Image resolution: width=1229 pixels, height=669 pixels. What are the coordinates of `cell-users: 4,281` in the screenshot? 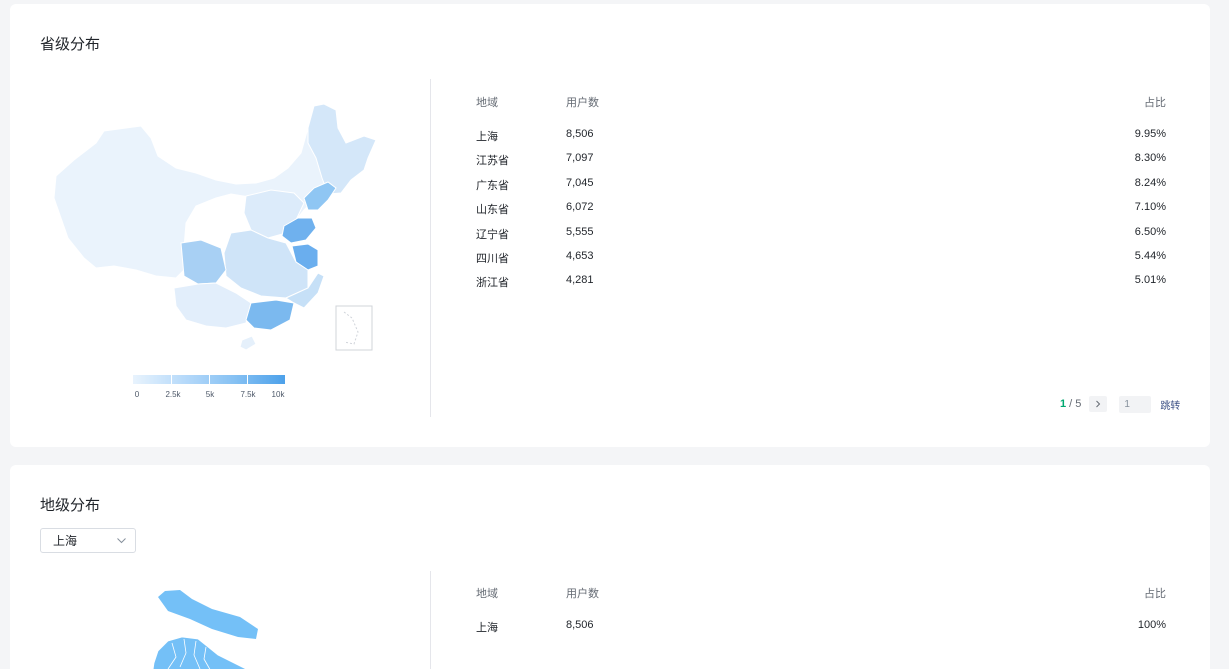 It's located at (580, 280).